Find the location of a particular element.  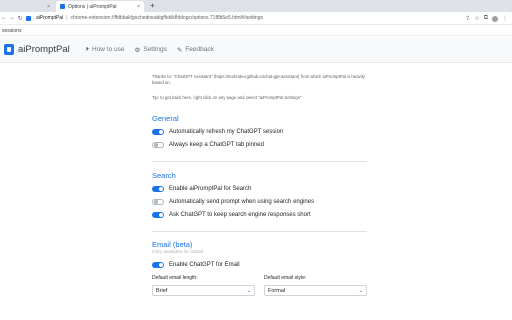

nav-settings: ⚙ Settings is located at coordinates (151, 50).